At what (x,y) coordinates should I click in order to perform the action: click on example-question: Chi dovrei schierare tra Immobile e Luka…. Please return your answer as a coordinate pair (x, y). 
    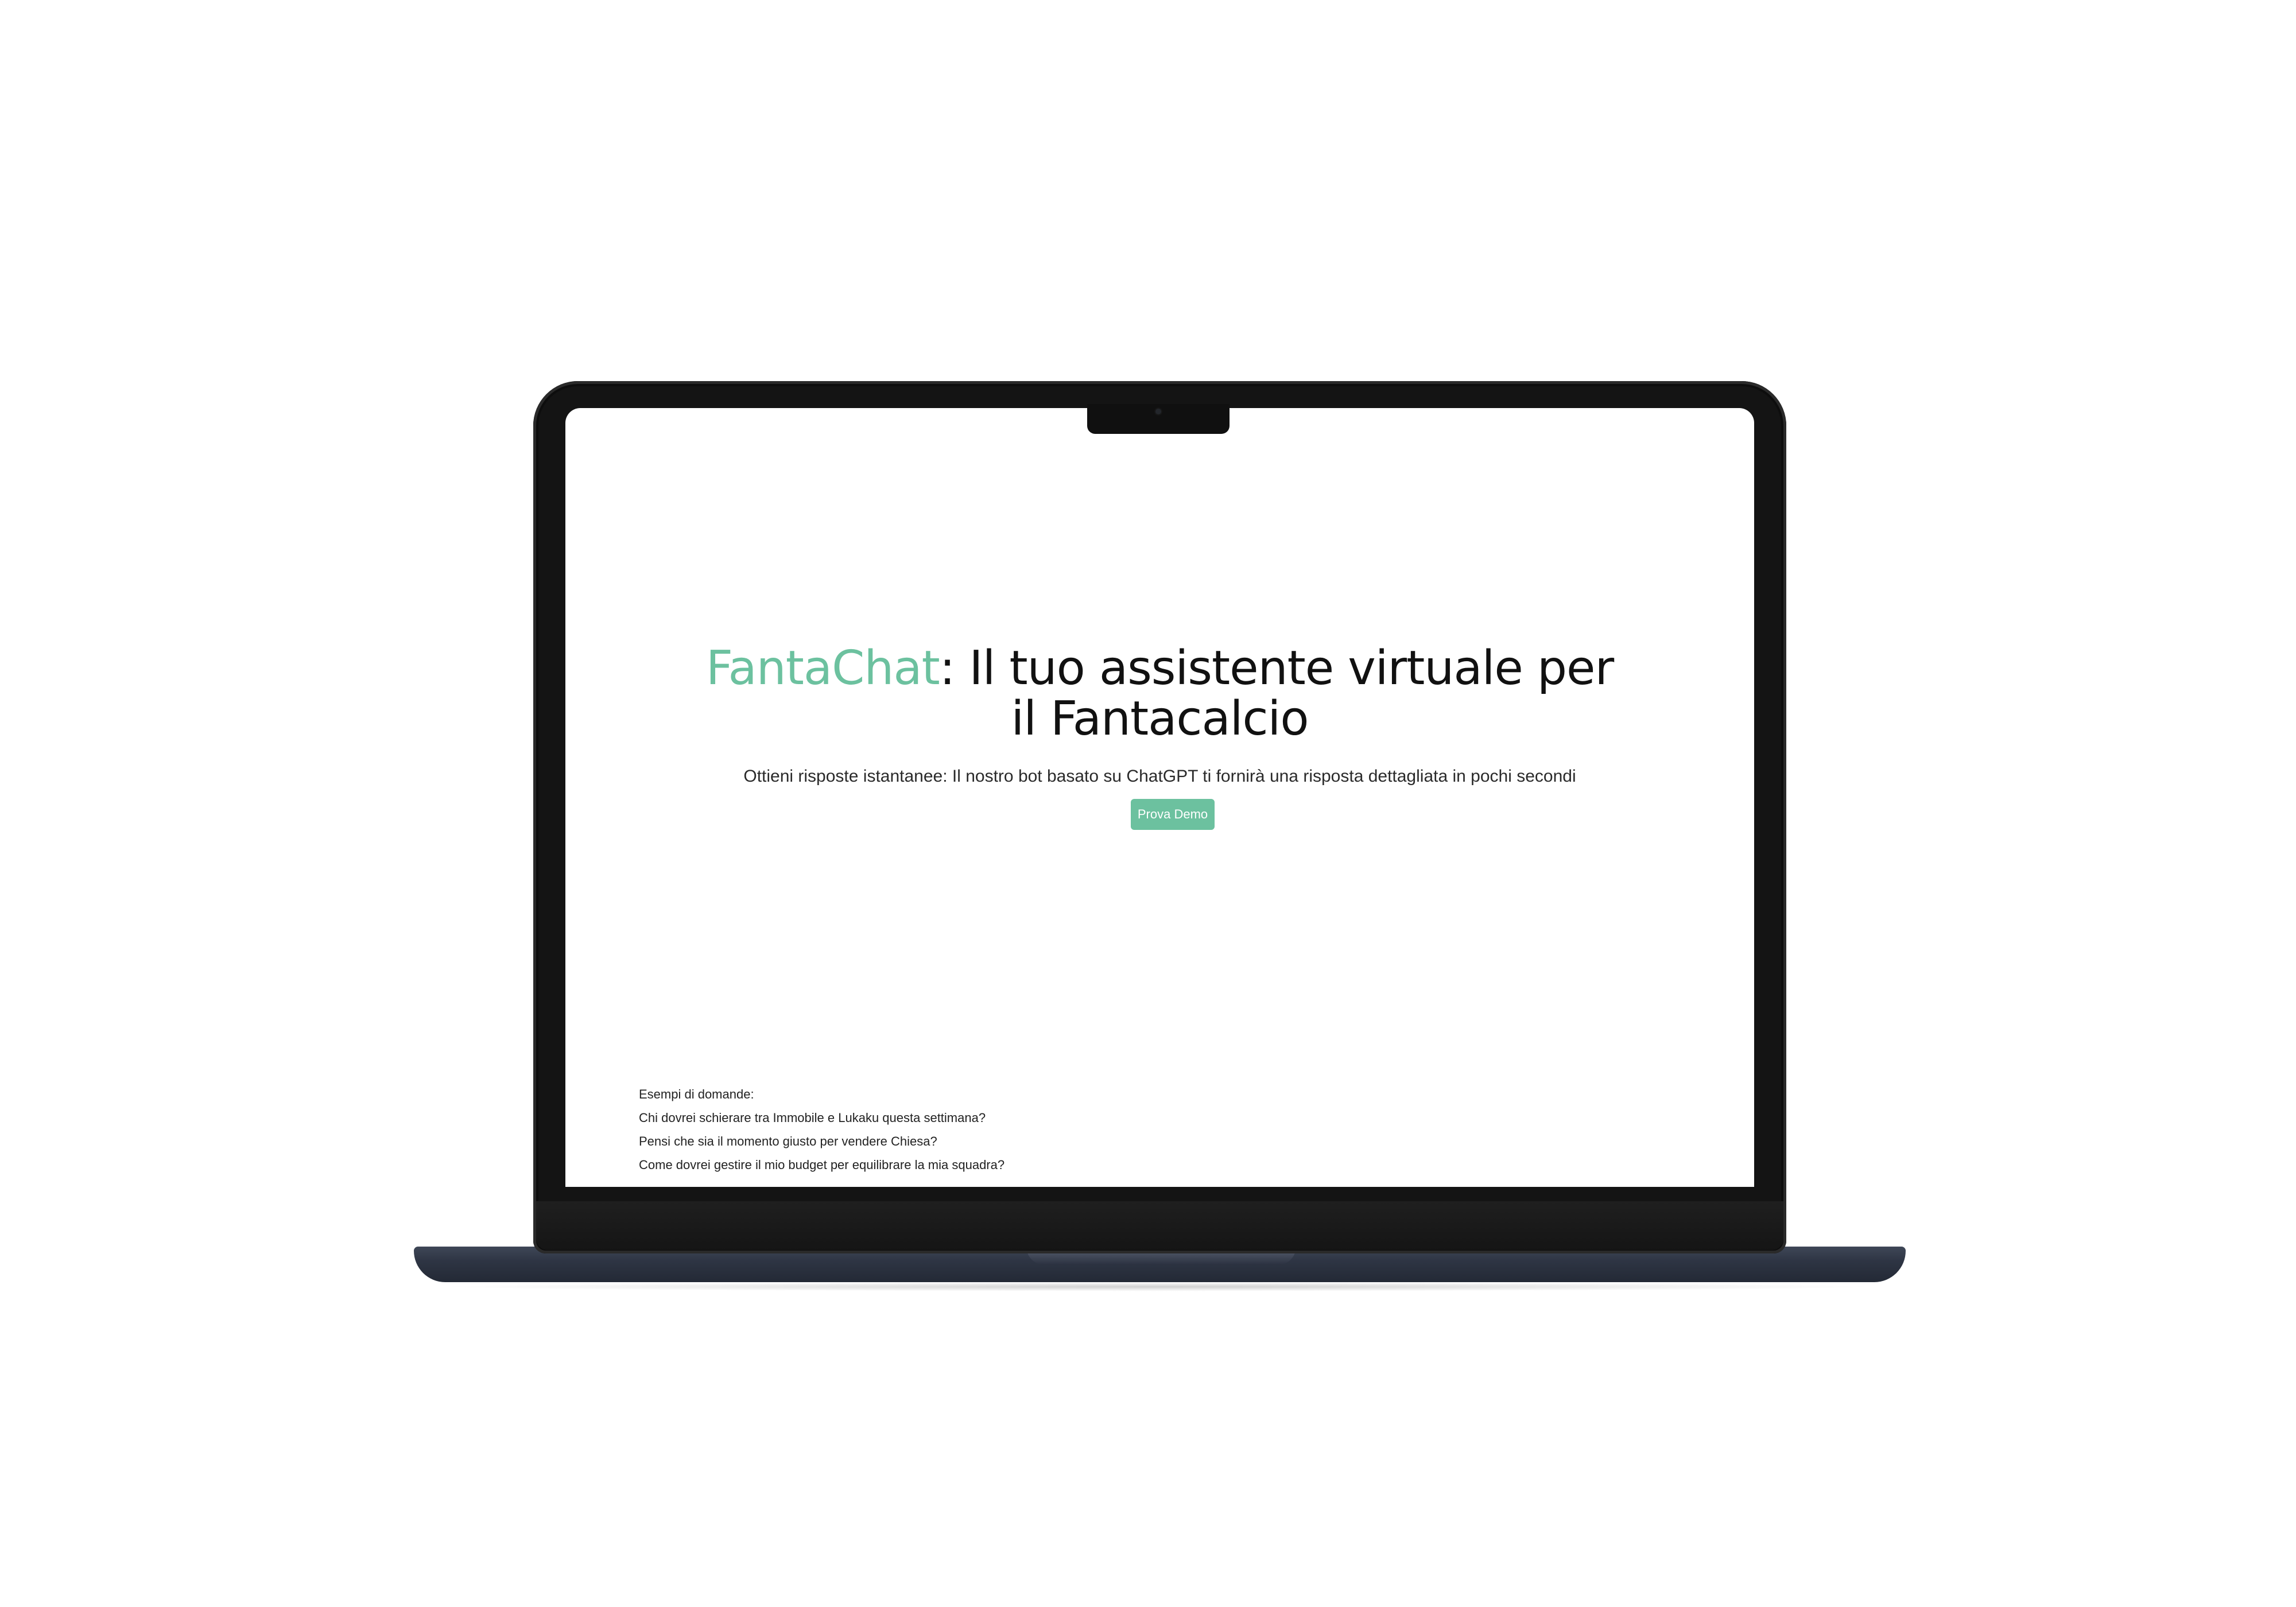
    Looking at the image, I should click on (821, 1117).